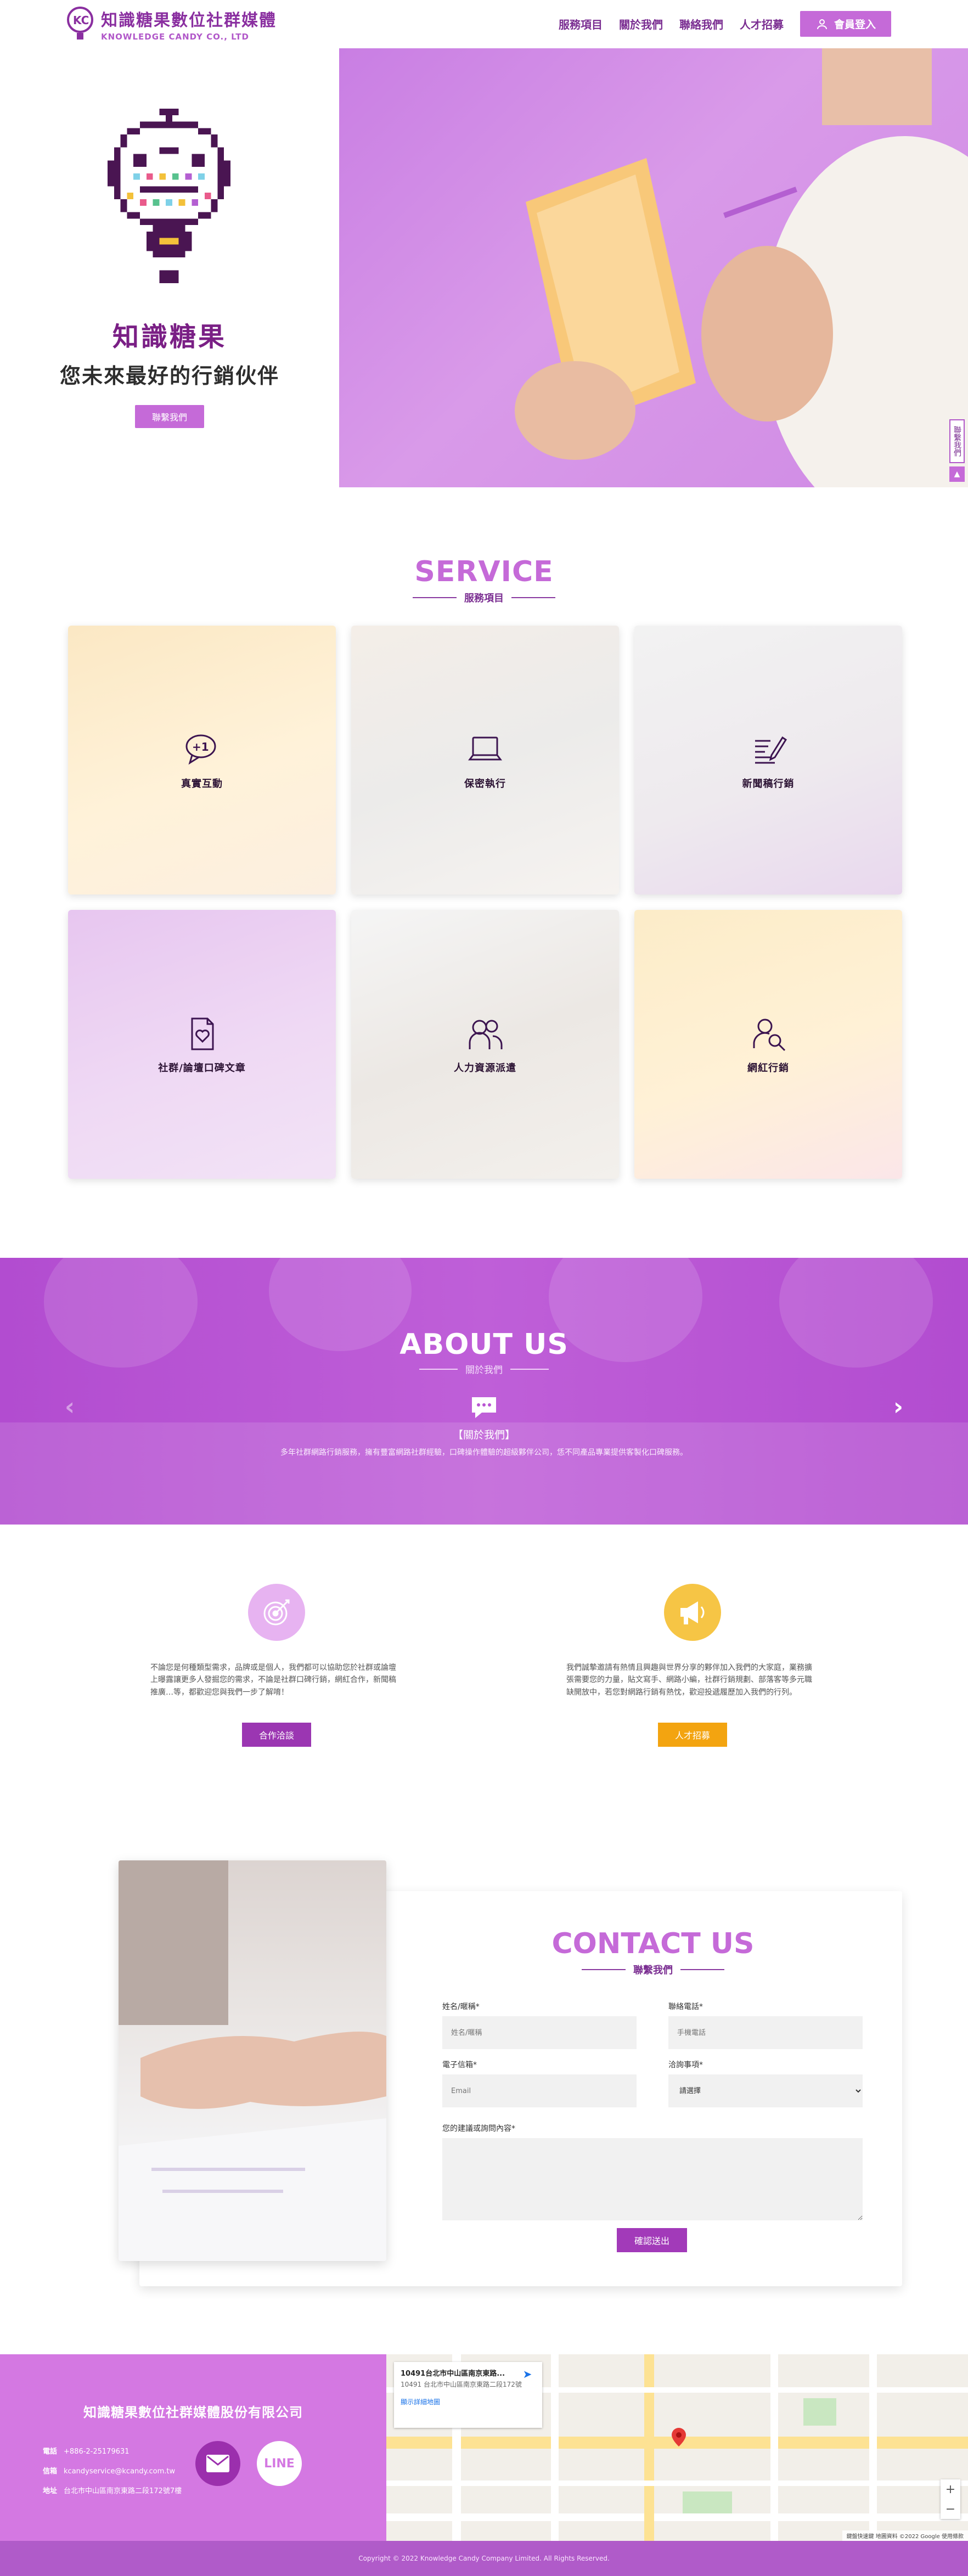  I want to click on candy-logo-icon: KC, so click(80, 23).